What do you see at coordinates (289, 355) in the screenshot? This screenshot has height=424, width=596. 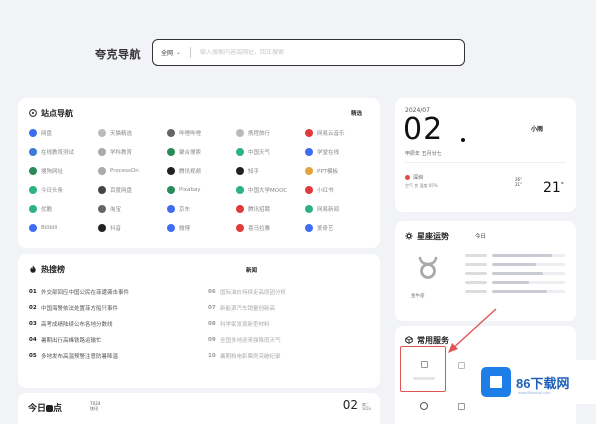 I see `hot-list-item: 10 暑期档电影票房突破纪录` at bounding box center [289, 355].